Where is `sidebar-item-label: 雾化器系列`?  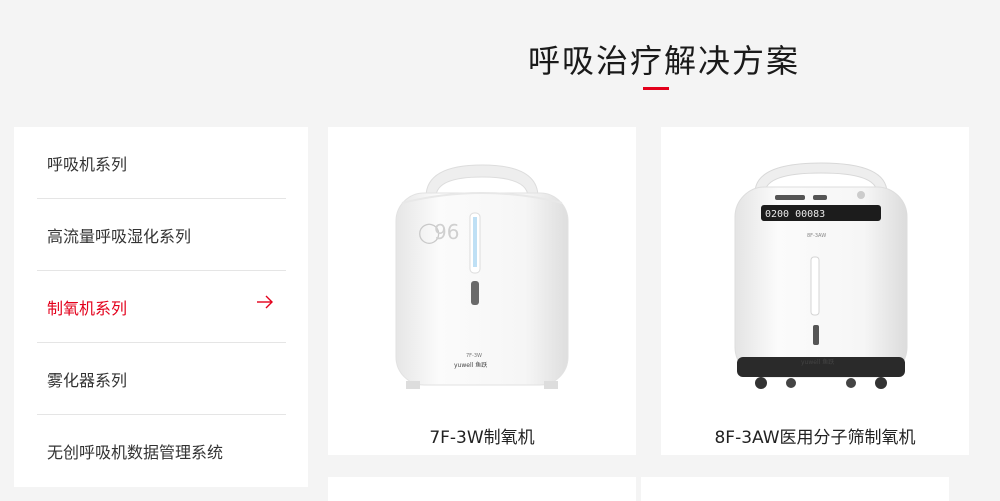
sidebar-item-label: 雾化器系列 is located at coordinates (87, 380).